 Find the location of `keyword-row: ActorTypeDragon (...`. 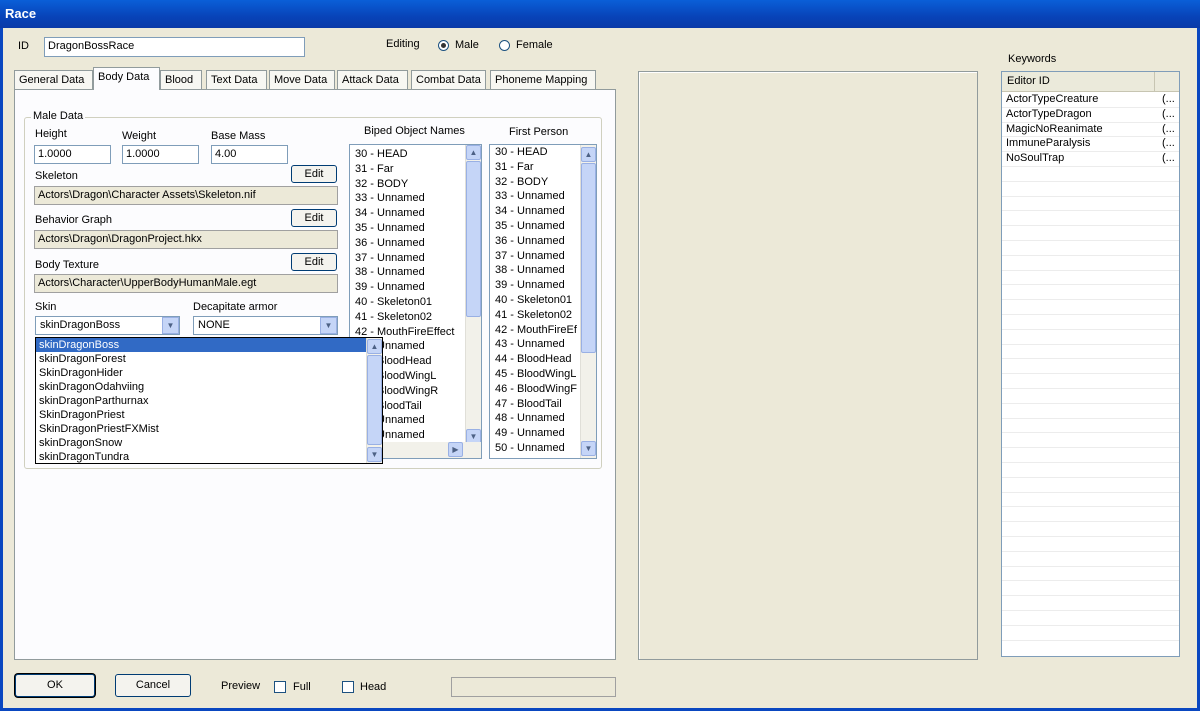

keyword-row: ActorTypeDragon (... is located at coordinates (1090, 115).